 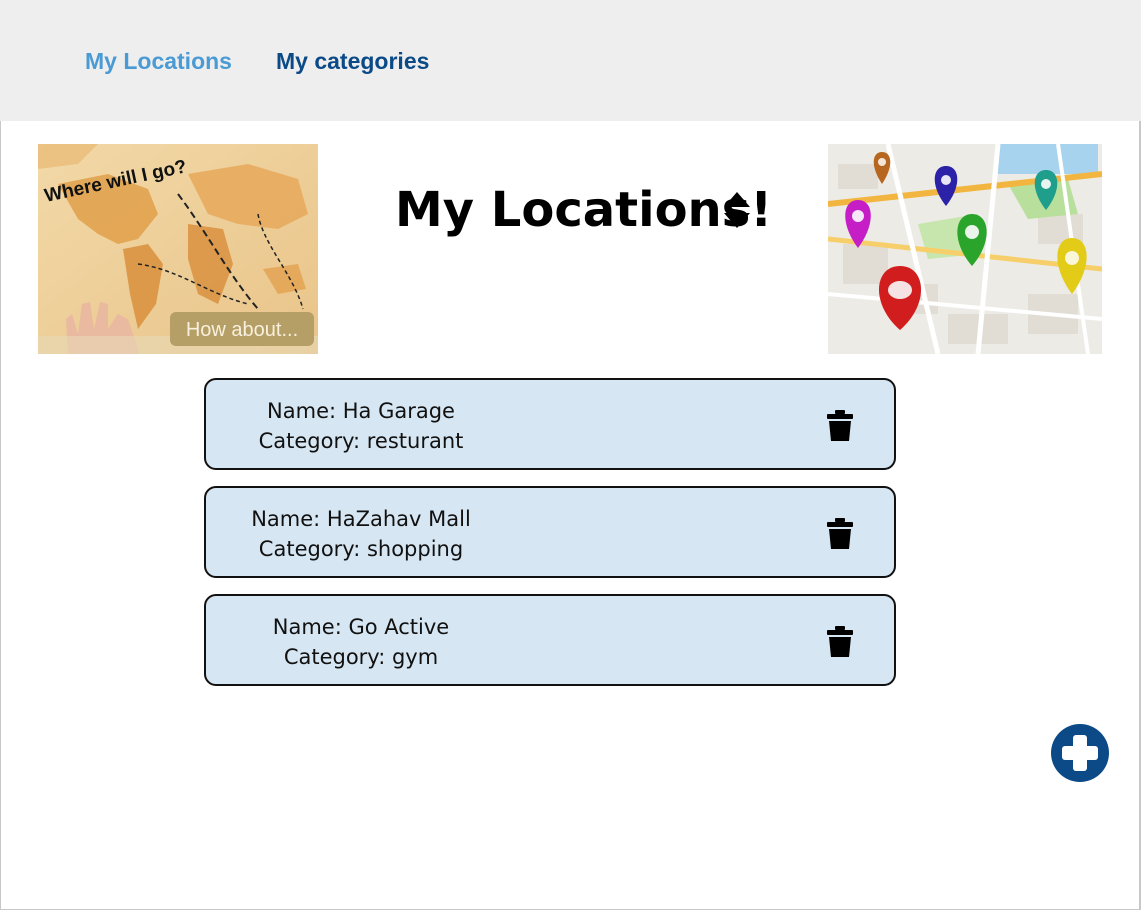 What do you see at coordinates (584, 210) in the screenshot?
I see `page-title: My Locations!` at bounding box center [584, 210].